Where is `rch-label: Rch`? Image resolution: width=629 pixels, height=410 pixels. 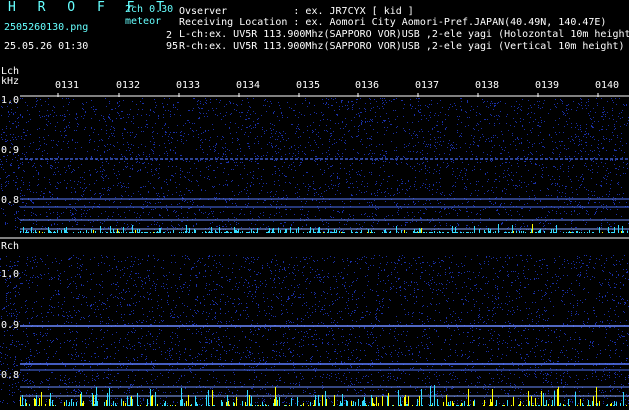
rch-label: Rch is located at coordinates (10, 246).